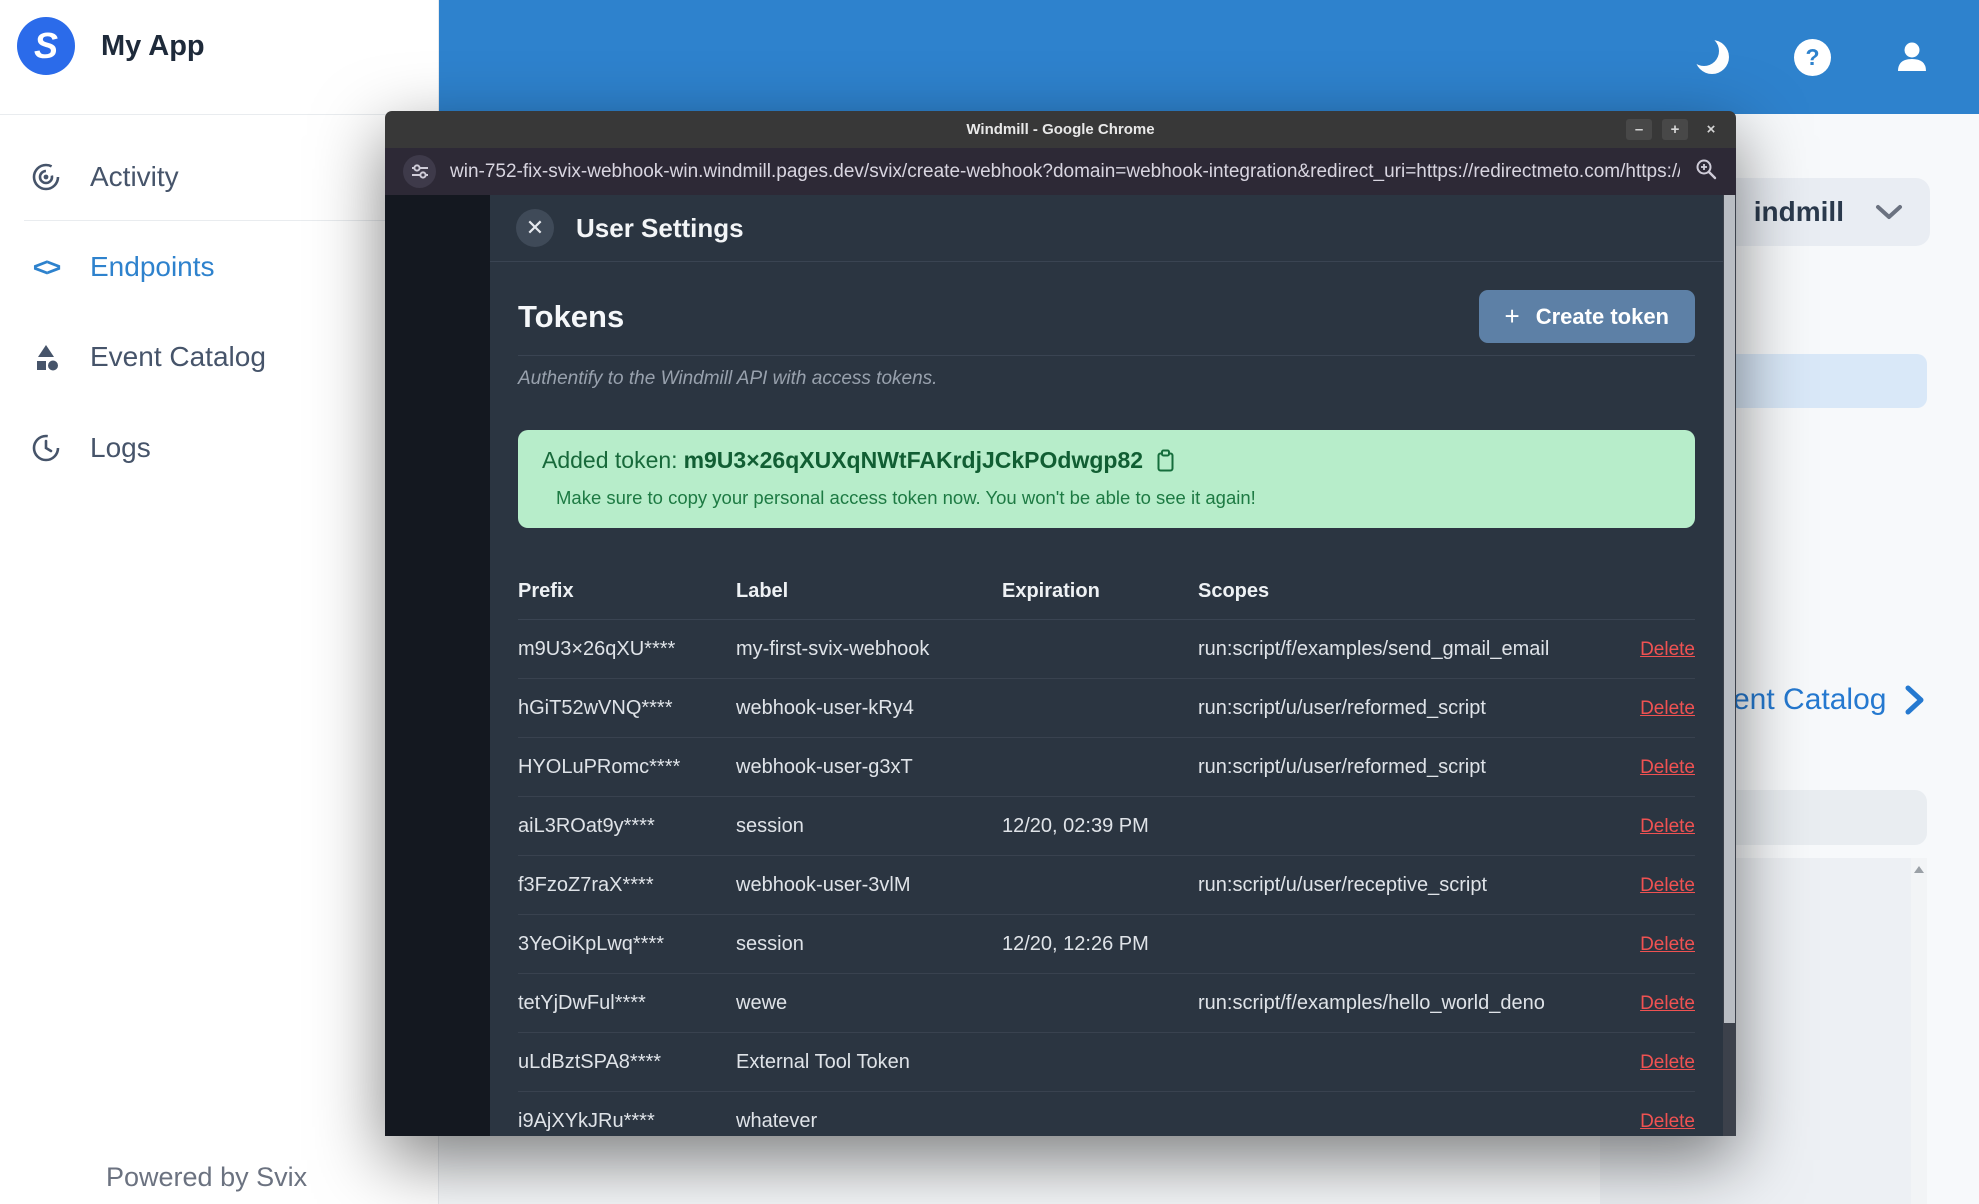 The width and height of the screenshot is (1979, 1204). I want to click on close-window-button: ×, so click(1711, 129).